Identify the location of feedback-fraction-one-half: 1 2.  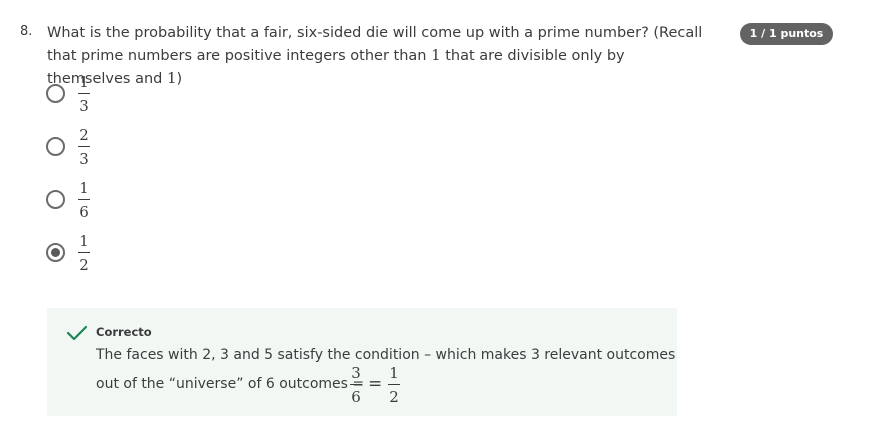
(394, 385).